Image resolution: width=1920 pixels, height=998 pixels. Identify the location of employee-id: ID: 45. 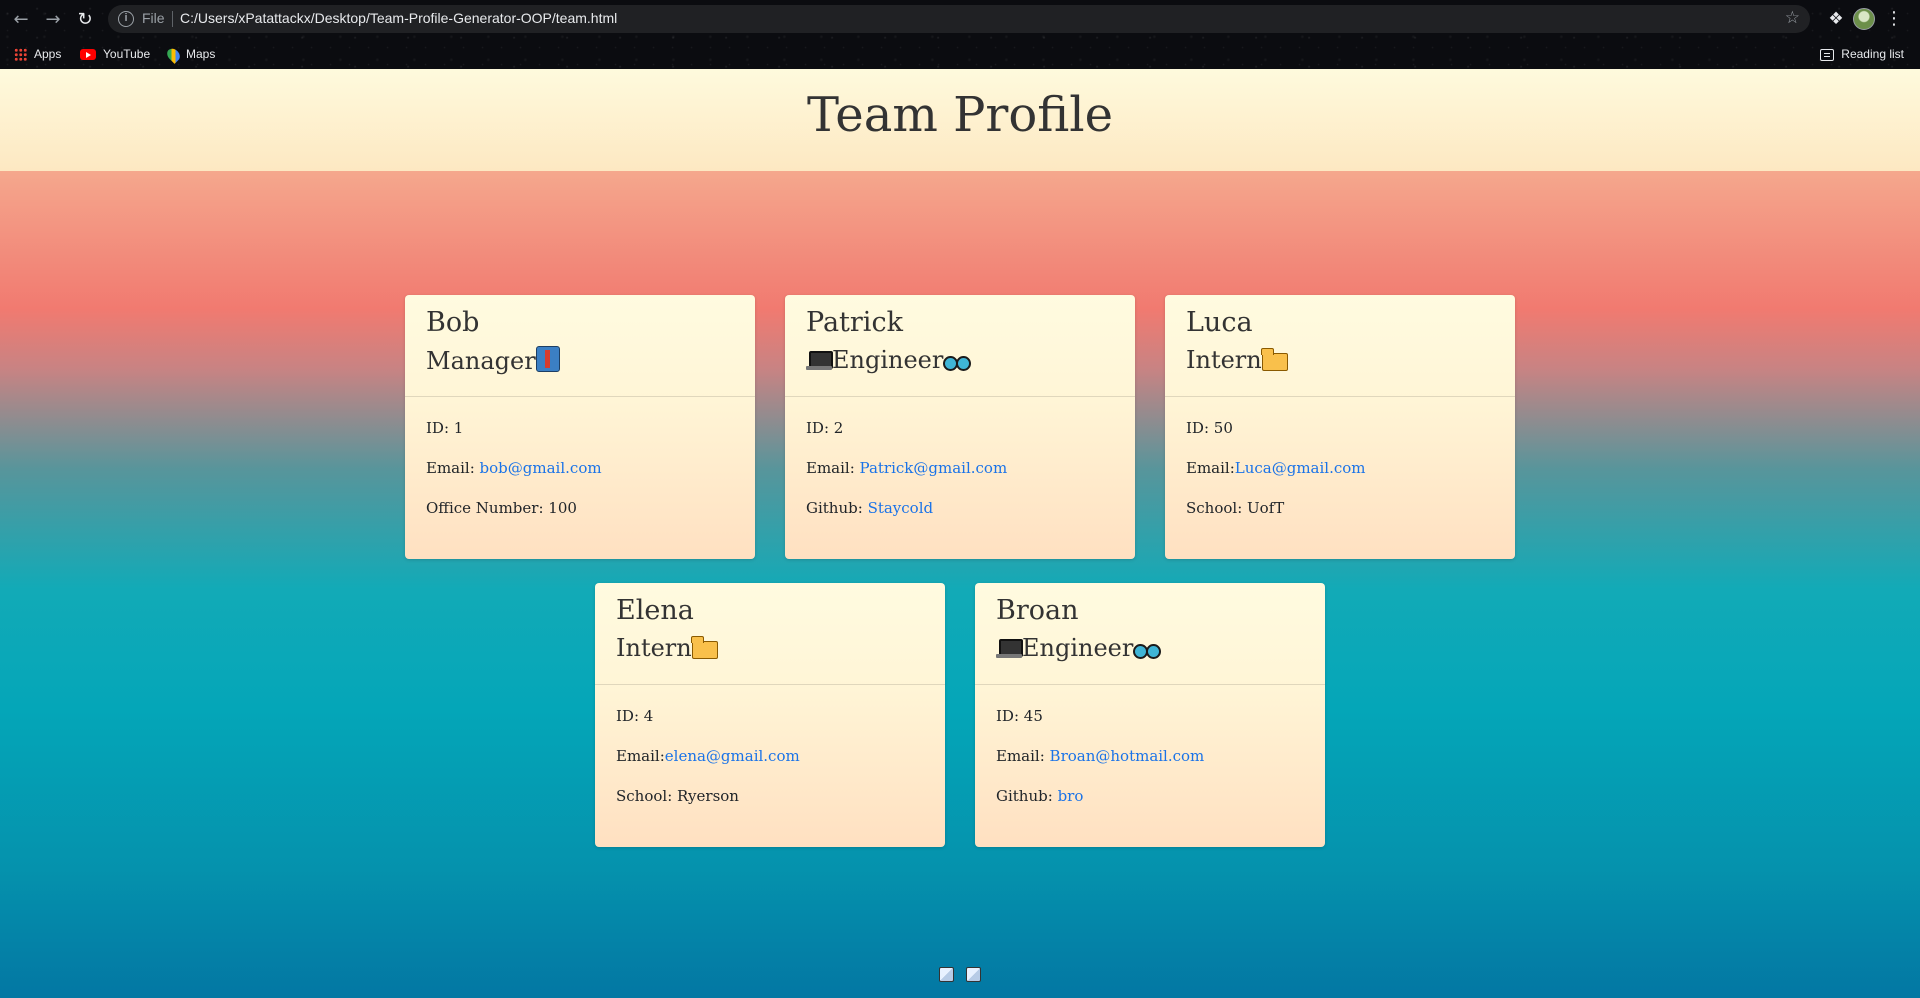
(1019, 716).